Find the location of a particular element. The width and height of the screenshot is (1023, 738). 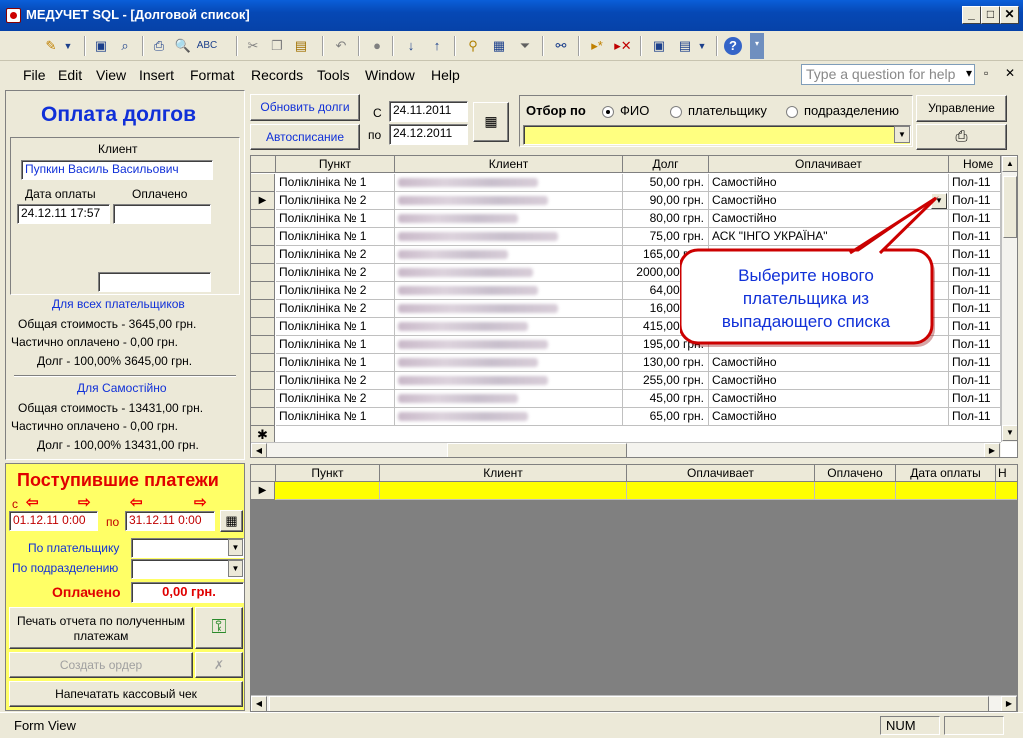

new-object-icon: ▤ is located at coordinates (685, 46).